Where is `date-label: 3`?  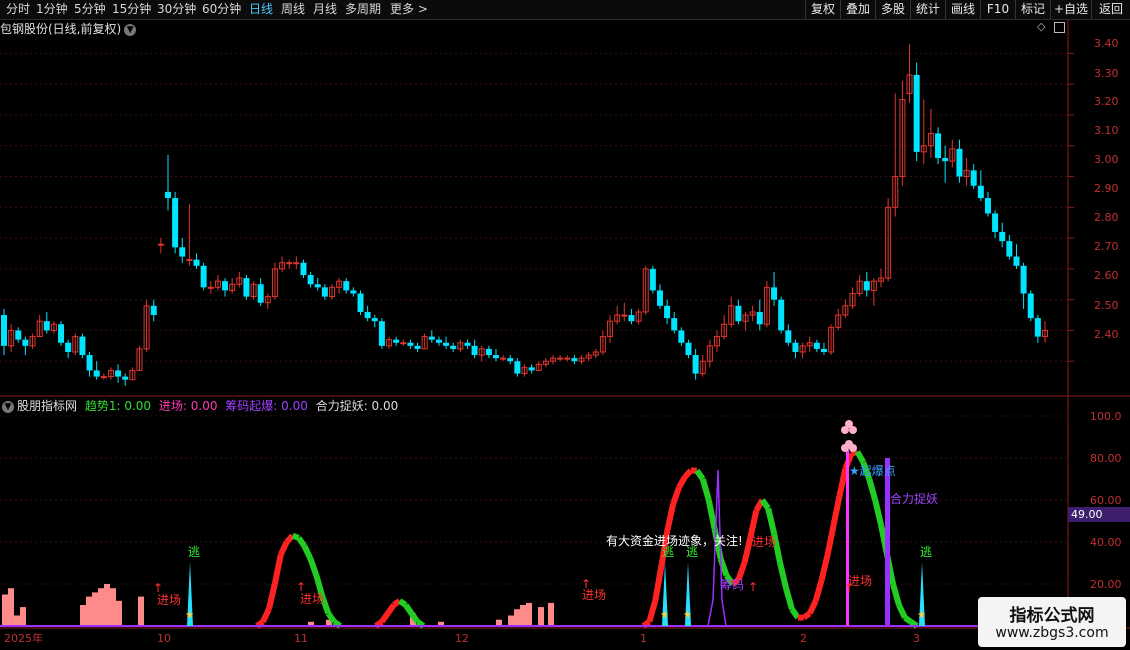 date-label: 3 is located at coordinates (916, 638).